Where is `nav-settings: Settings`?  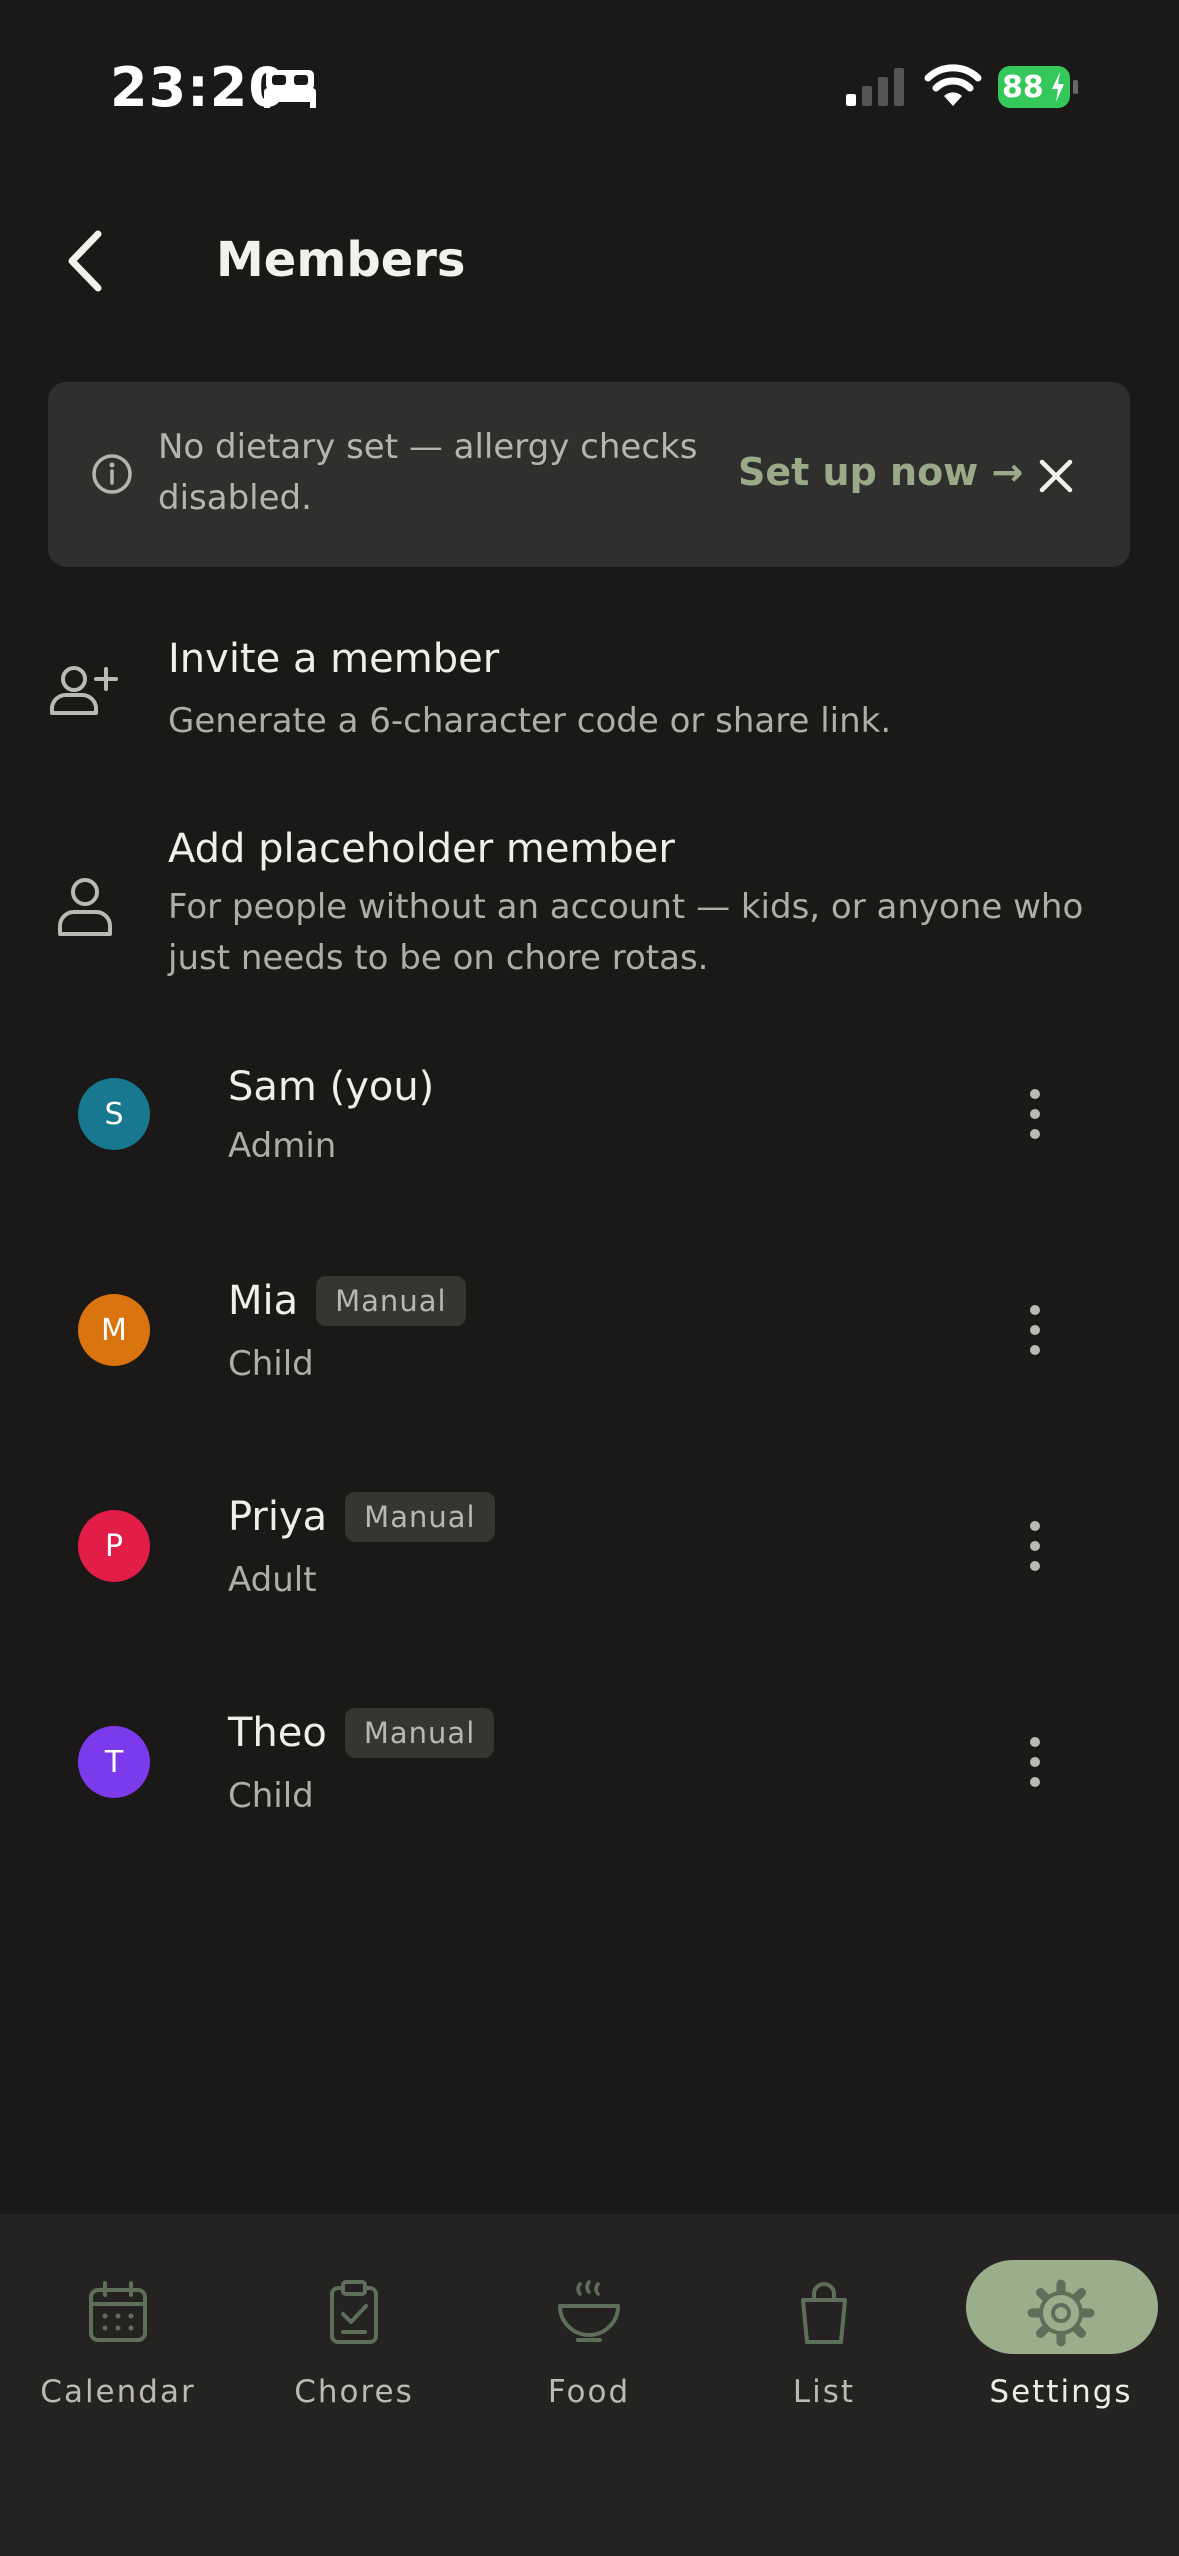
nav-settings: Settings is located at coordinates (1061, 2330).